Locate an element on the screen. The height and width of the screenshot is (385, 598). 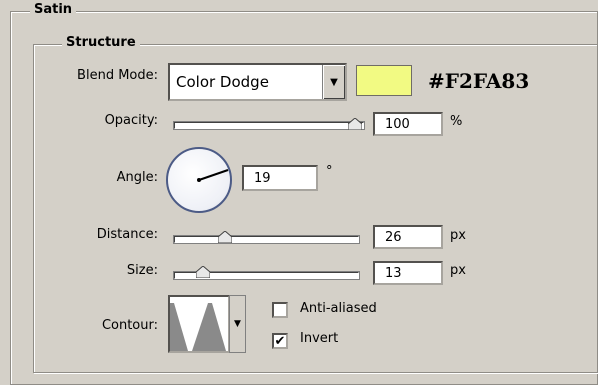
color-swatch is located at coordinates (384, 80).